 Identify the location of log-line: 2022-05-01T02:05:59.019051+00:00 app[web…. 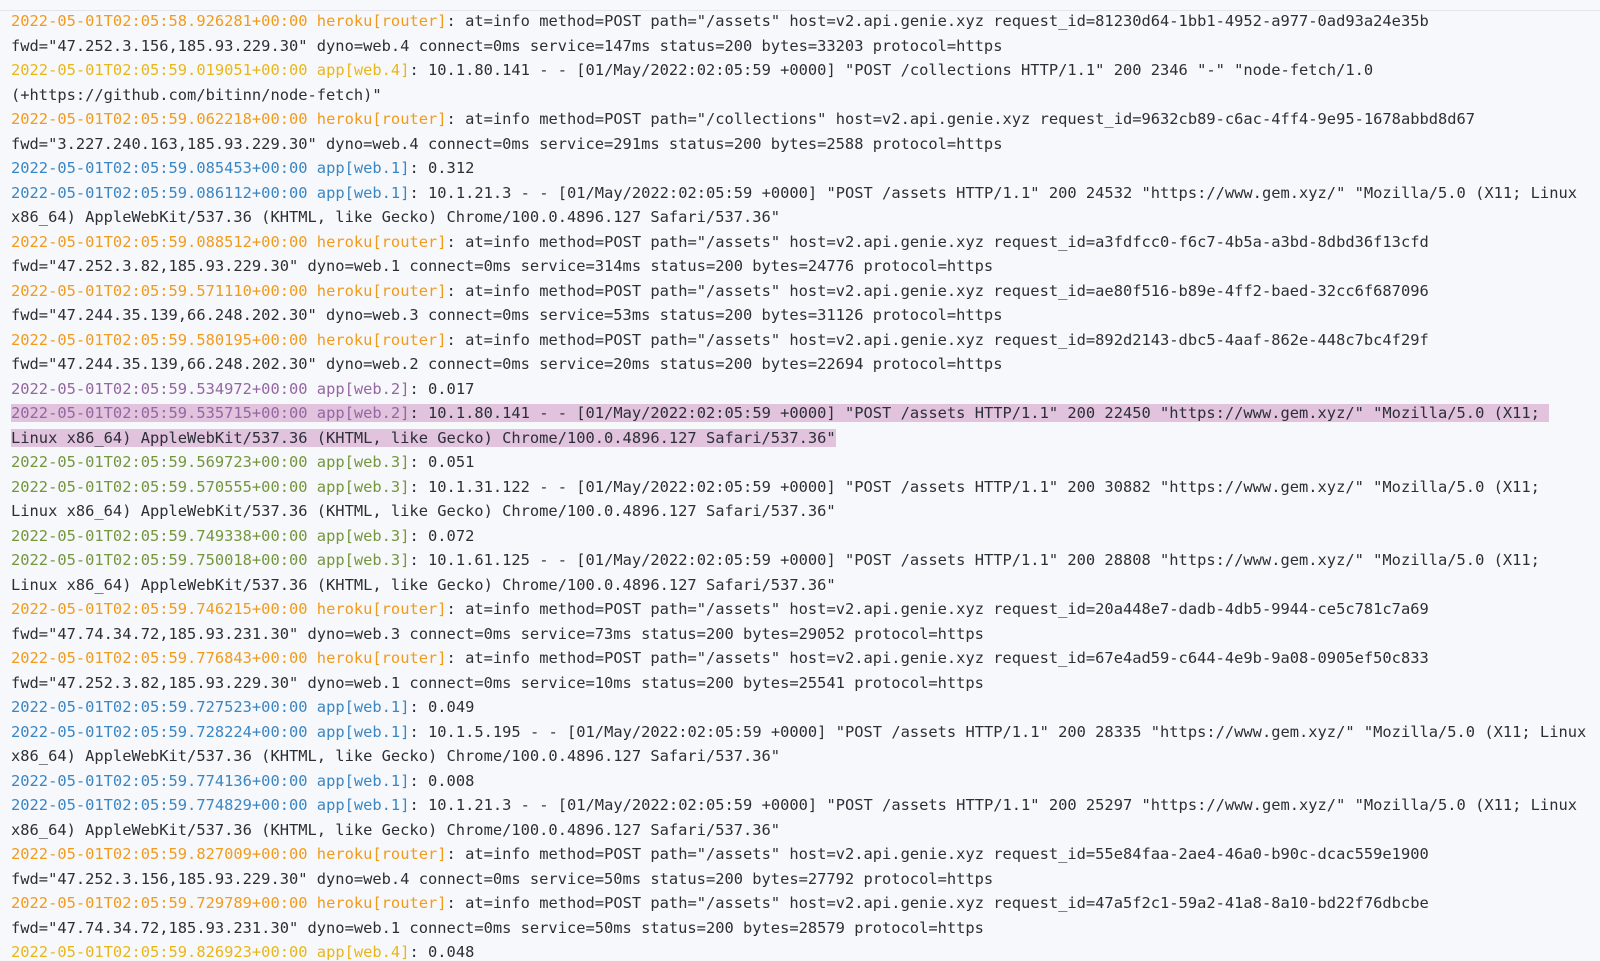
(800, 82).